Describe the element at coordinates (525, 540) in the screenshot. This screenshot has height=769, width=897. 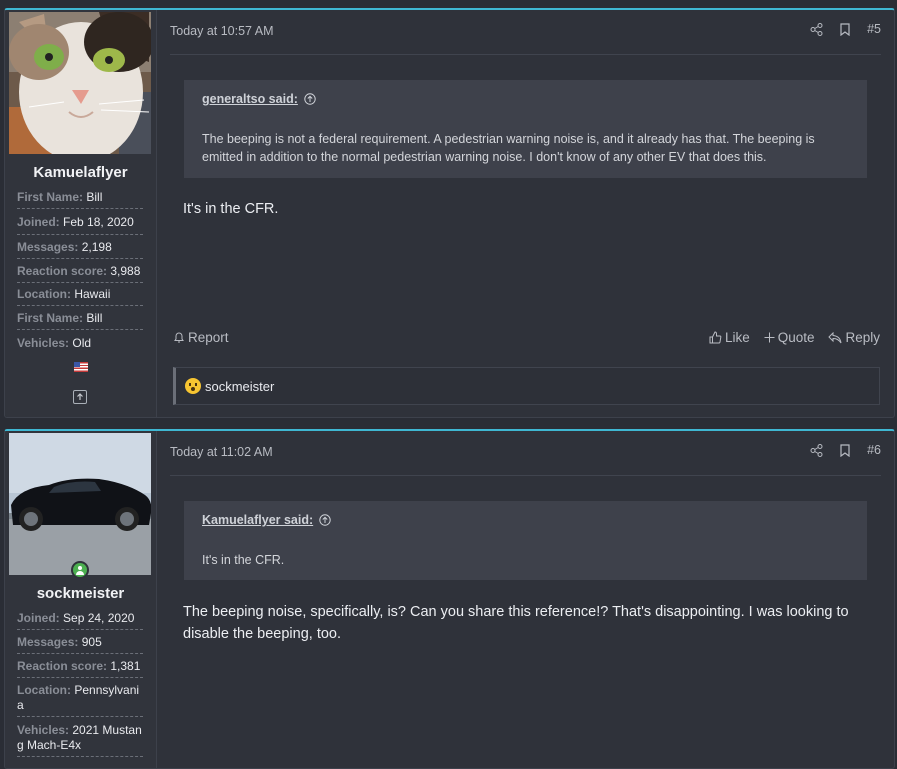
I see `quote-block: Kamuelaflyer said: It's in the CFR.` at that location.